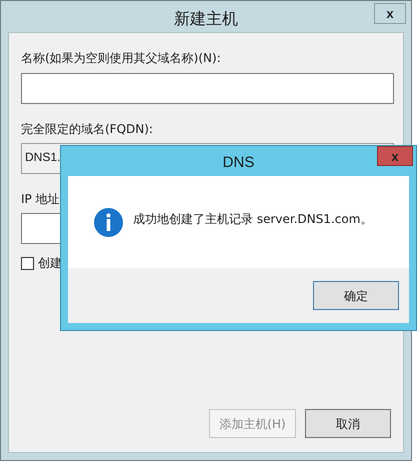  Describe the element at coordinates (348, 423) in the screenshot. I see `cancel-button: 取消` at that location.